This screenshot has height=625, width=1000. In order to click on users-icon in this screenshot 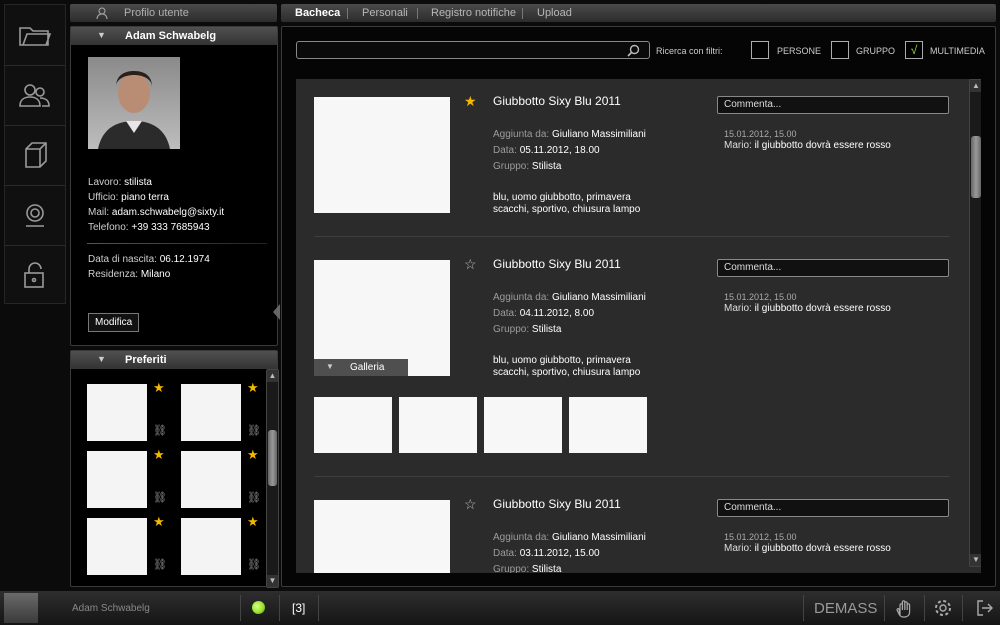, I will do `click(34, 95)`.